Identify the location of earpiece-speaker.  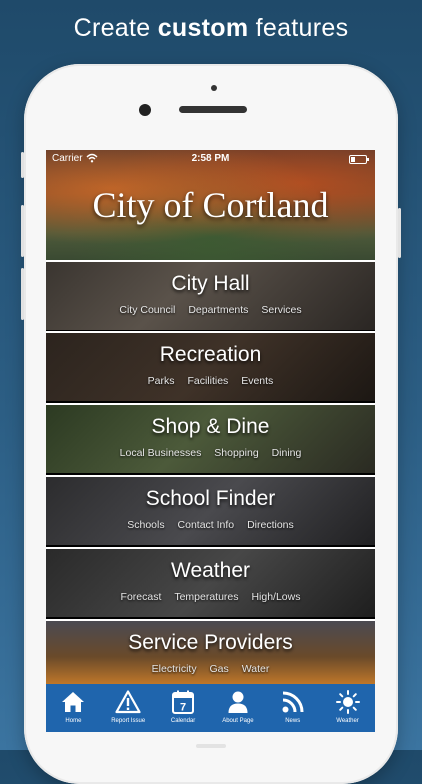
(213, 109).